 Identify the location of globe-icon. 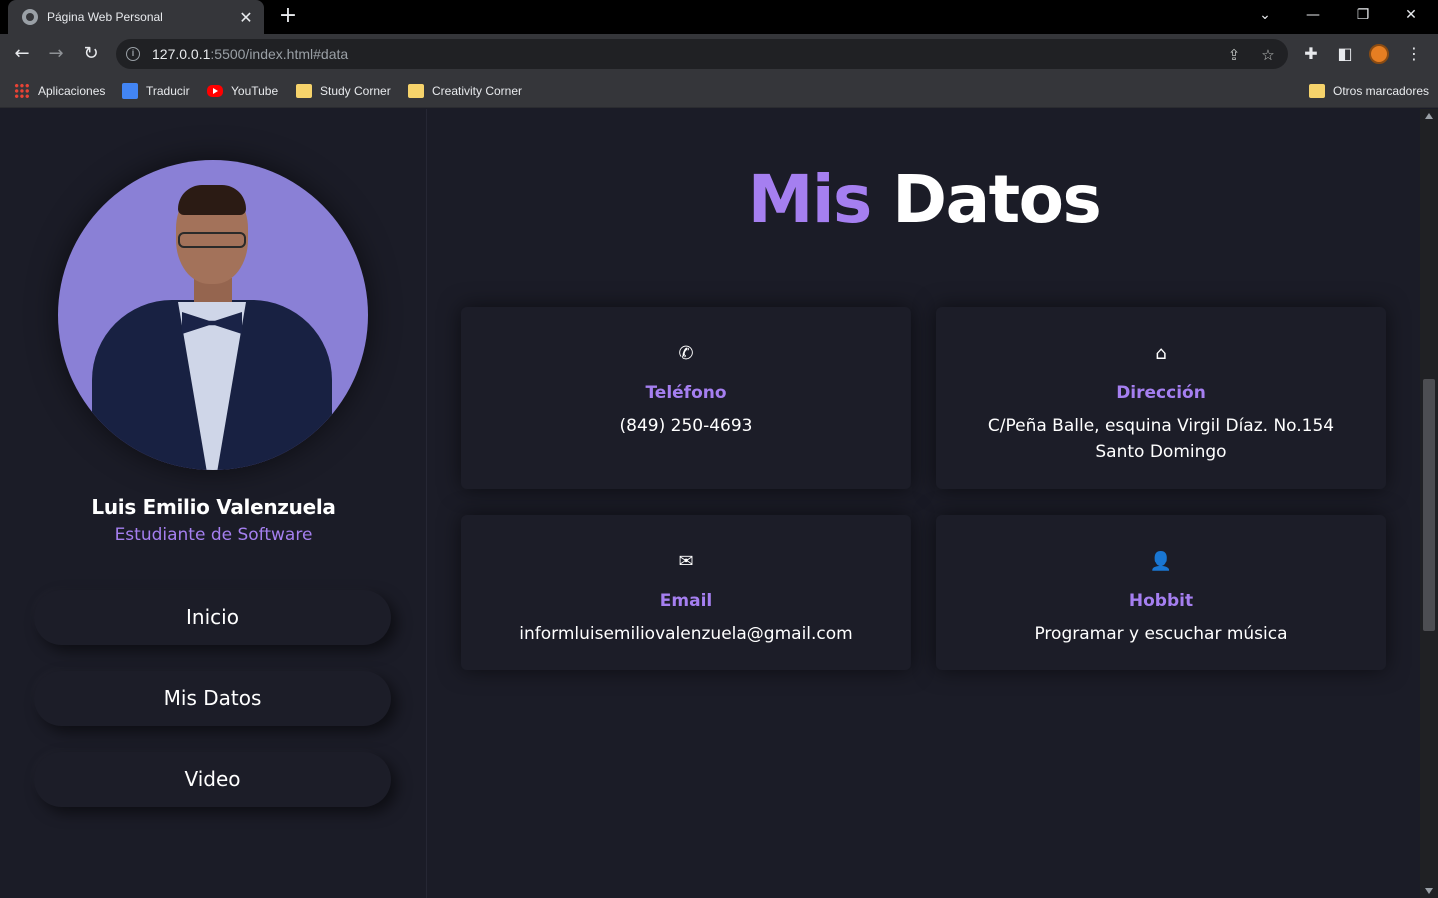
(30, 17).